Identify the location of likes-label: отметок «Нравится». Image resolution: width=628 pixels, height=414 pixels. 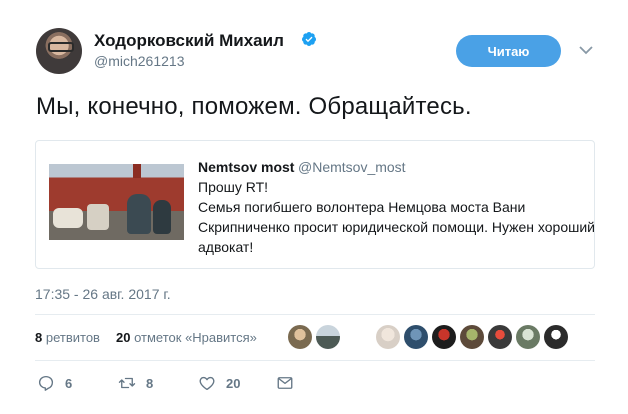
(195, 337).